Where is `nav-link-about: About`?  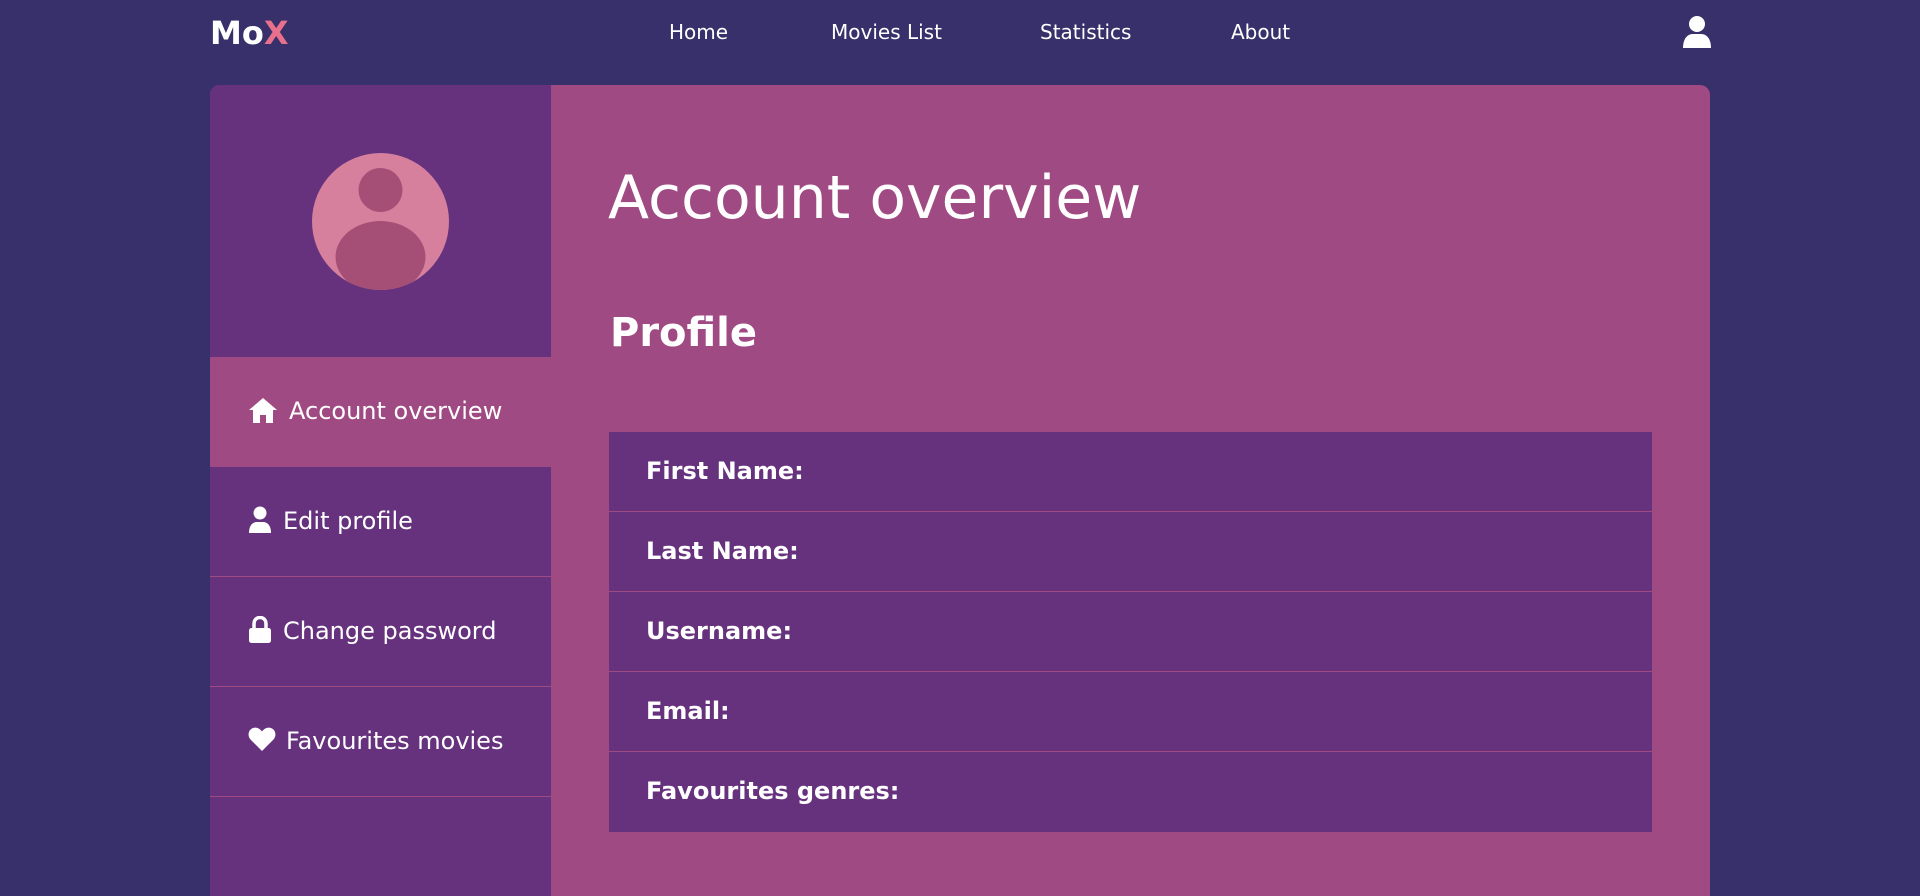 nav-link-about: About is located at coordinates (1260, 32).